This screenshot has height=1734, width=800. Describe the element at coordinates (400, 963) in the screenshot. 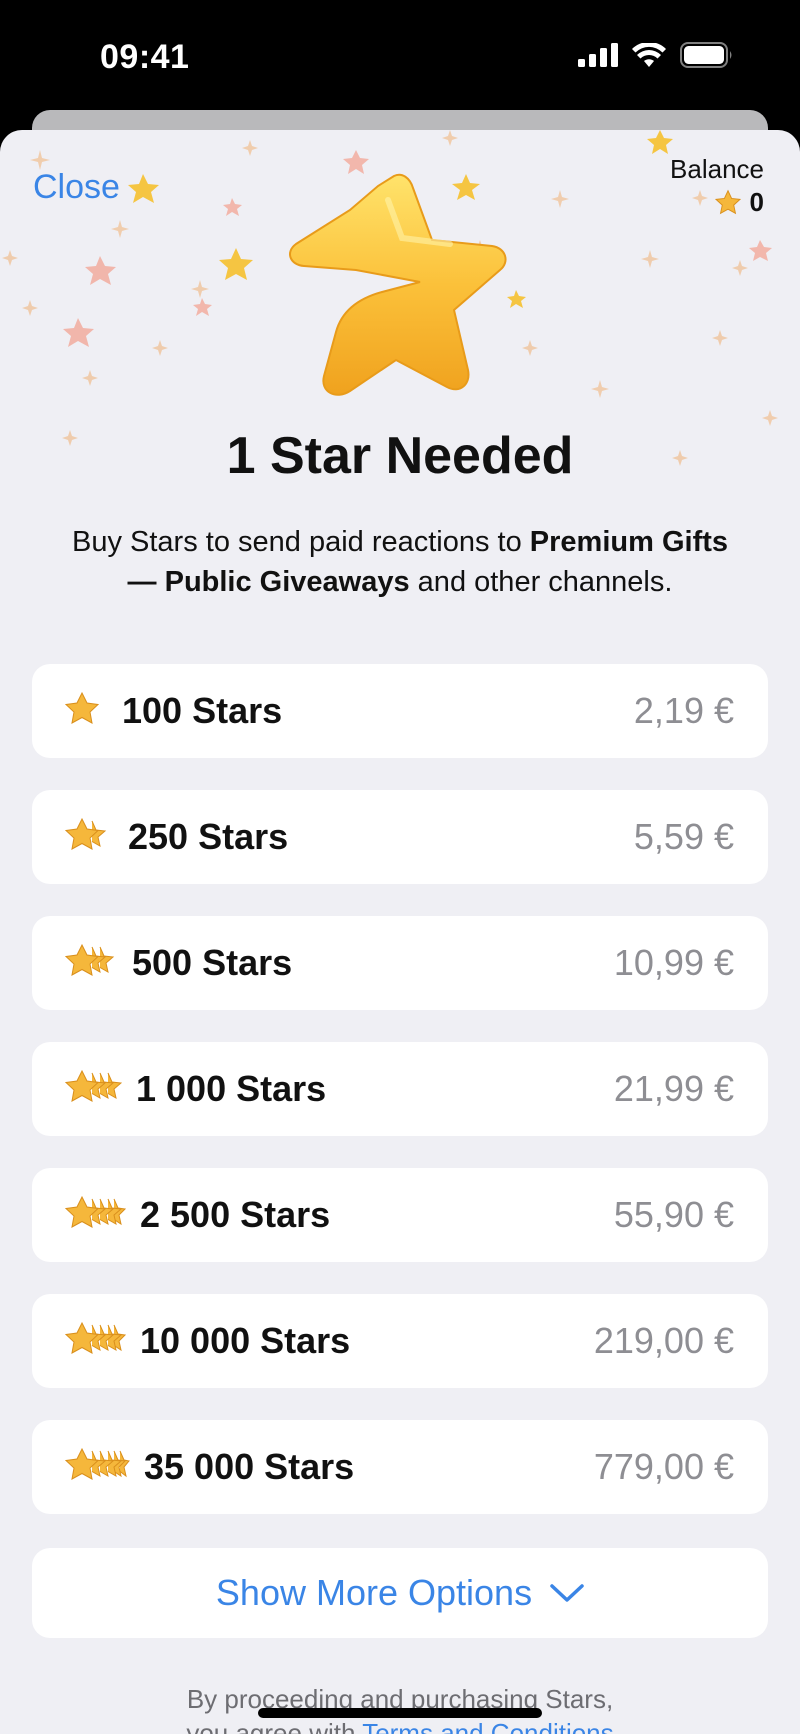

I see `option-500-stars: 500 Stars 10,99 €` at that location.